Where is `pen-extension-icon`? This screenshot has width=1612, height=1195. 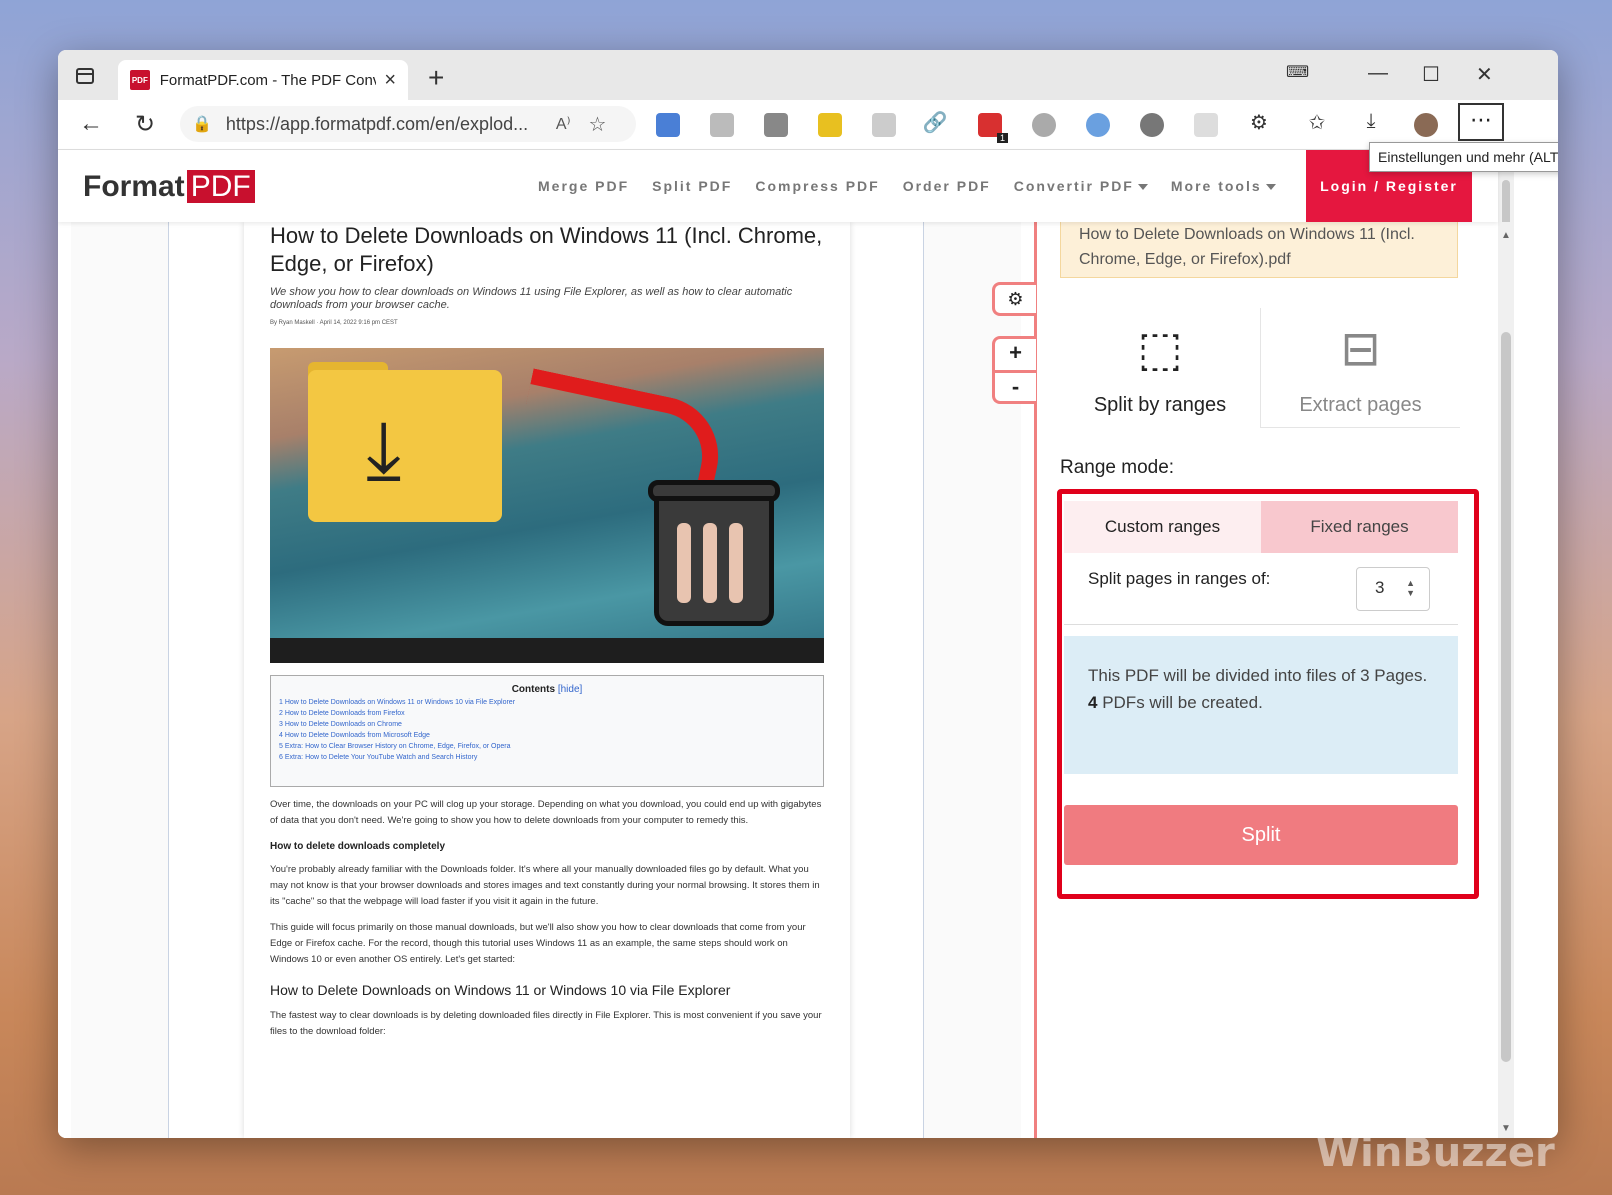 pen-extension-icon is located at coordinates (776, 125).